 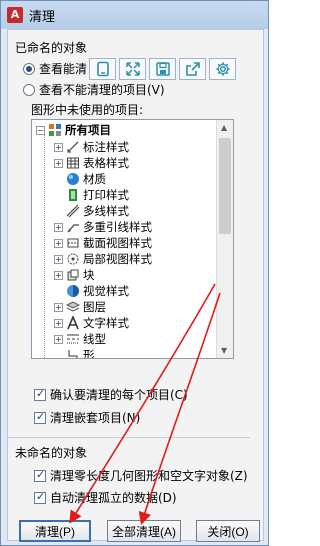 What do you see at coordinates (119, 395) in the screenshot?
I see `confirm-each-label: 确认要清理的每个项目(C)` at bounding box center [119, 395].